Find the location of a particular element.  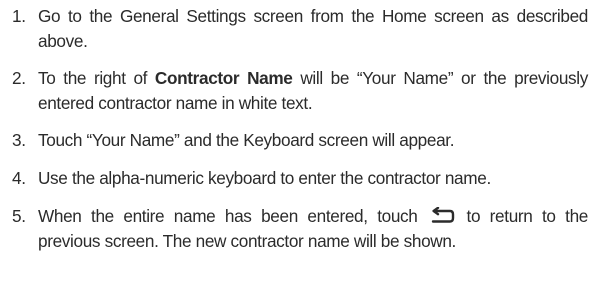

step-number: 4. is located at coordinates (19, 178).